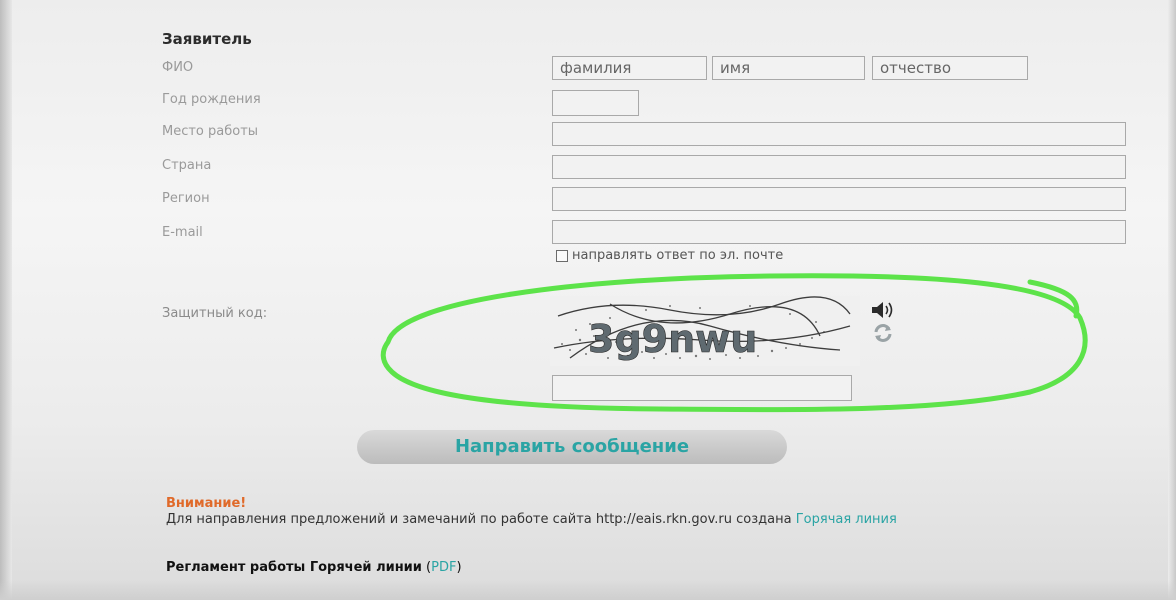  Describe the element at coordinates (629, 68) in the screenshot. I see `surname-input: фамилия` at that location.